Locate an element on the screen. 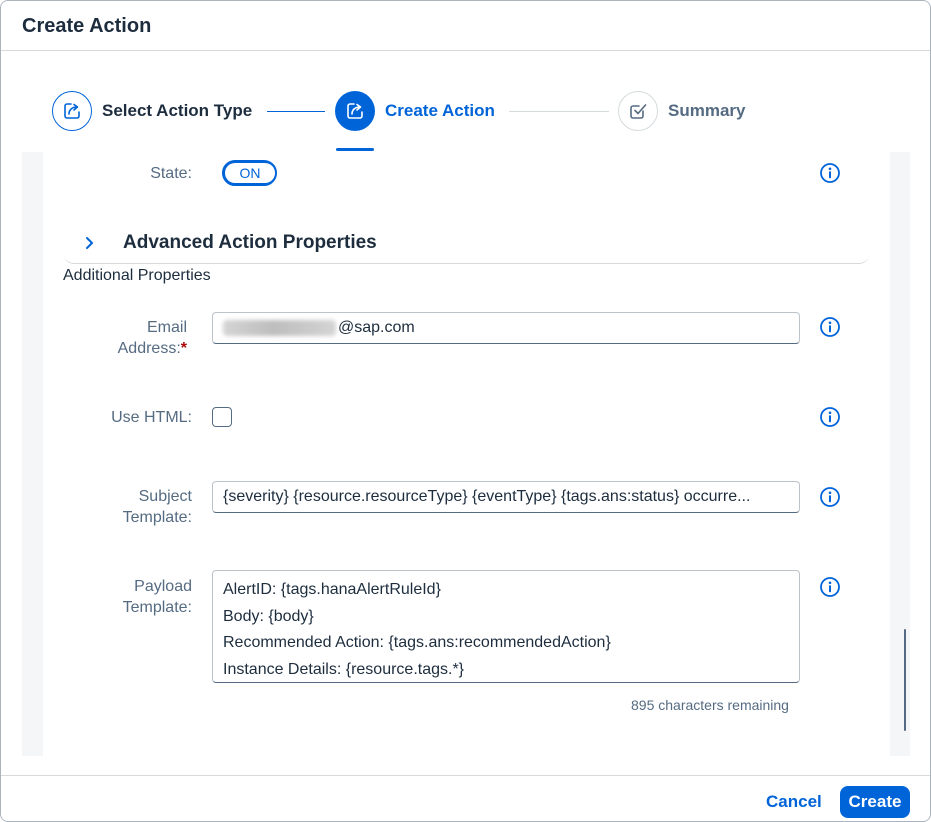 This screenshot has height=822, width=931. step-label: Create Action is located at coordinates (440, 110).